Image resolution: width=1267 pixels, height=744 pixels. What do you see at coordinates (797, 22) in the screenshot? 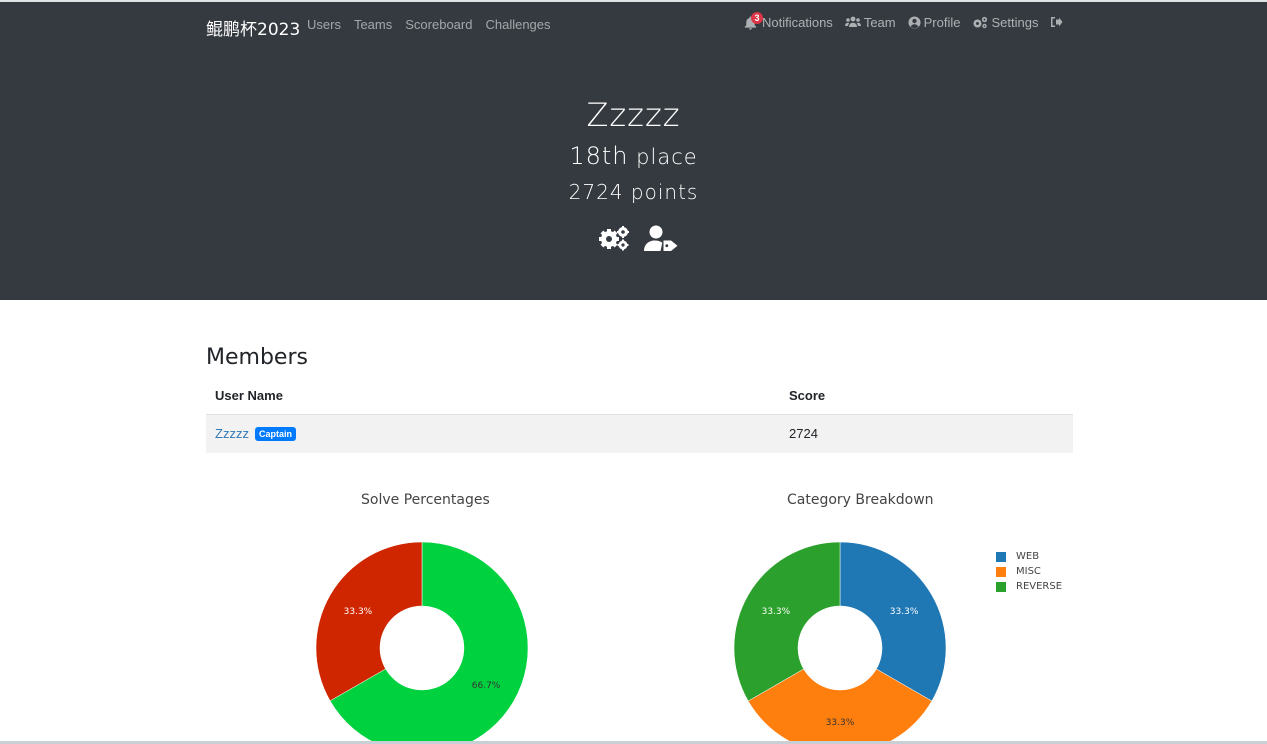
I see `nav-notifications-label: Notifications` at bounding box center [797, 22].